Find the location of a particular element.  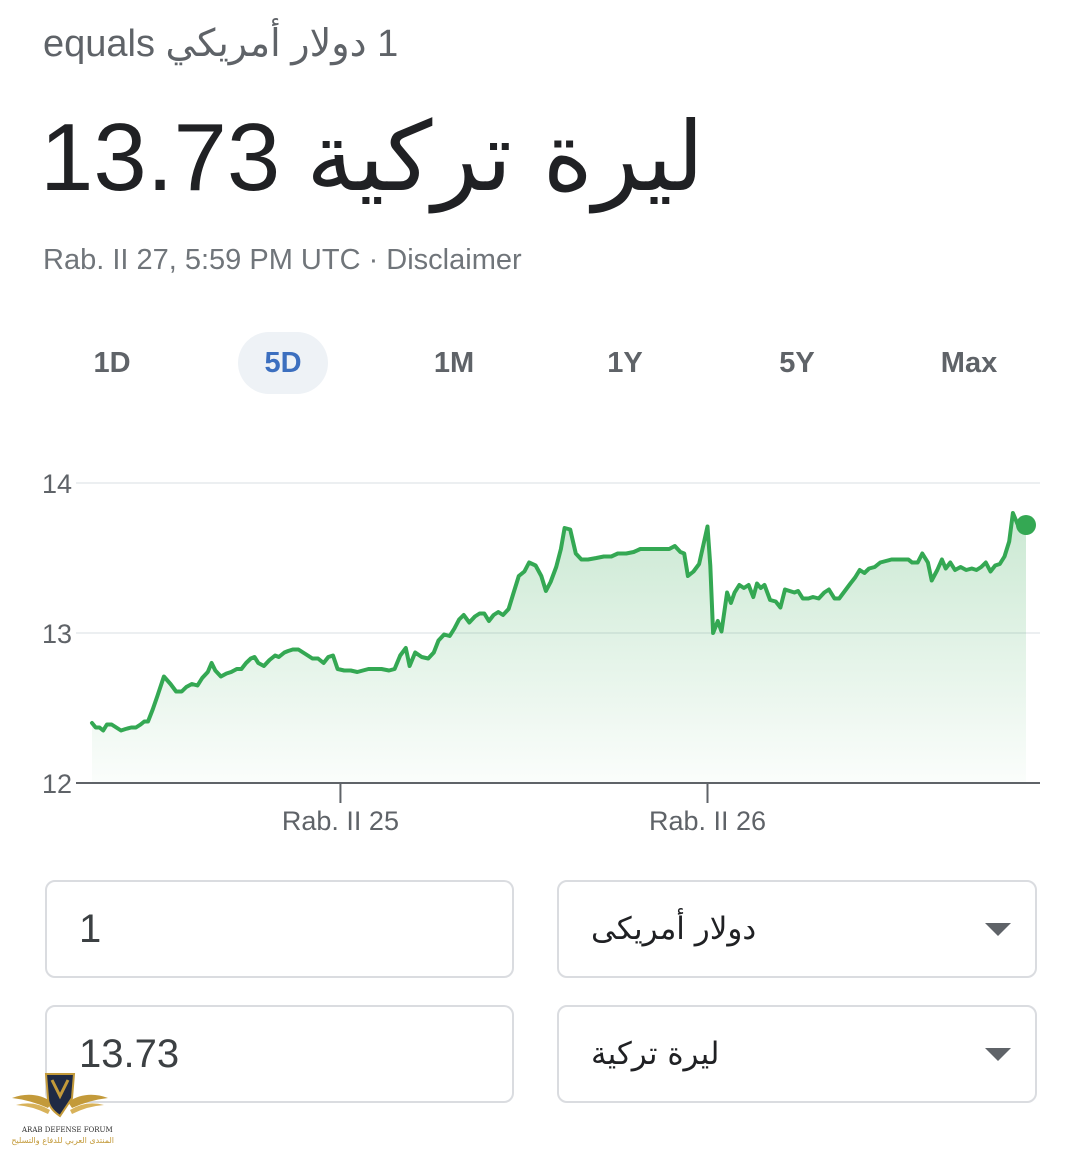

watermark-title: ARAB DEFENSE FORUM is located at coordinates (67, 1130).